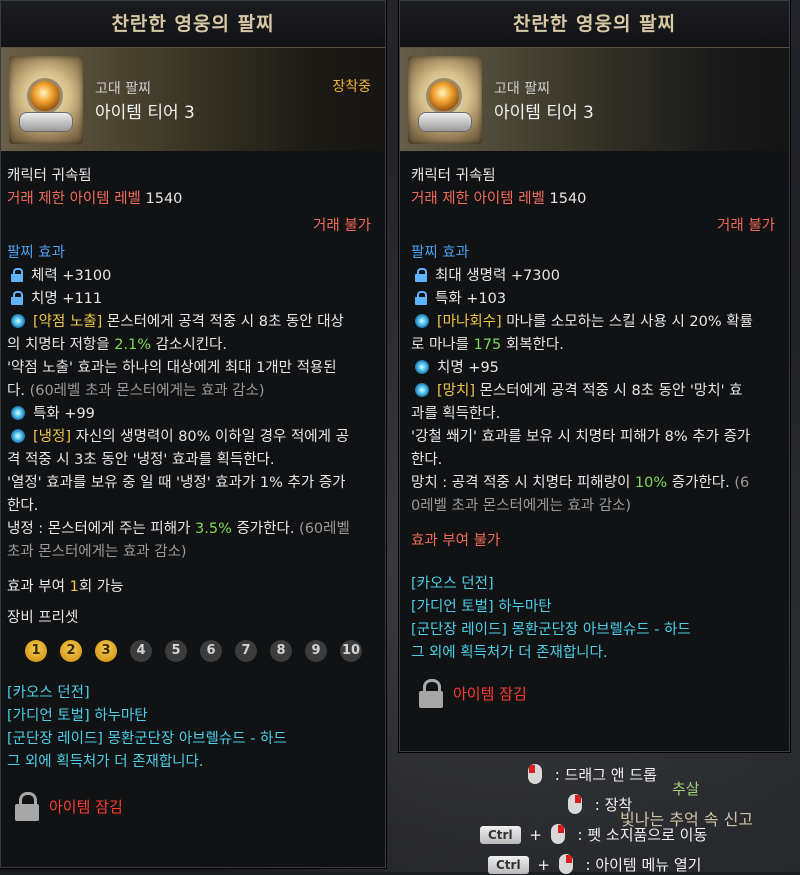  I want to click on effect-grant: 효과 부여 불가, so click(456, 541).